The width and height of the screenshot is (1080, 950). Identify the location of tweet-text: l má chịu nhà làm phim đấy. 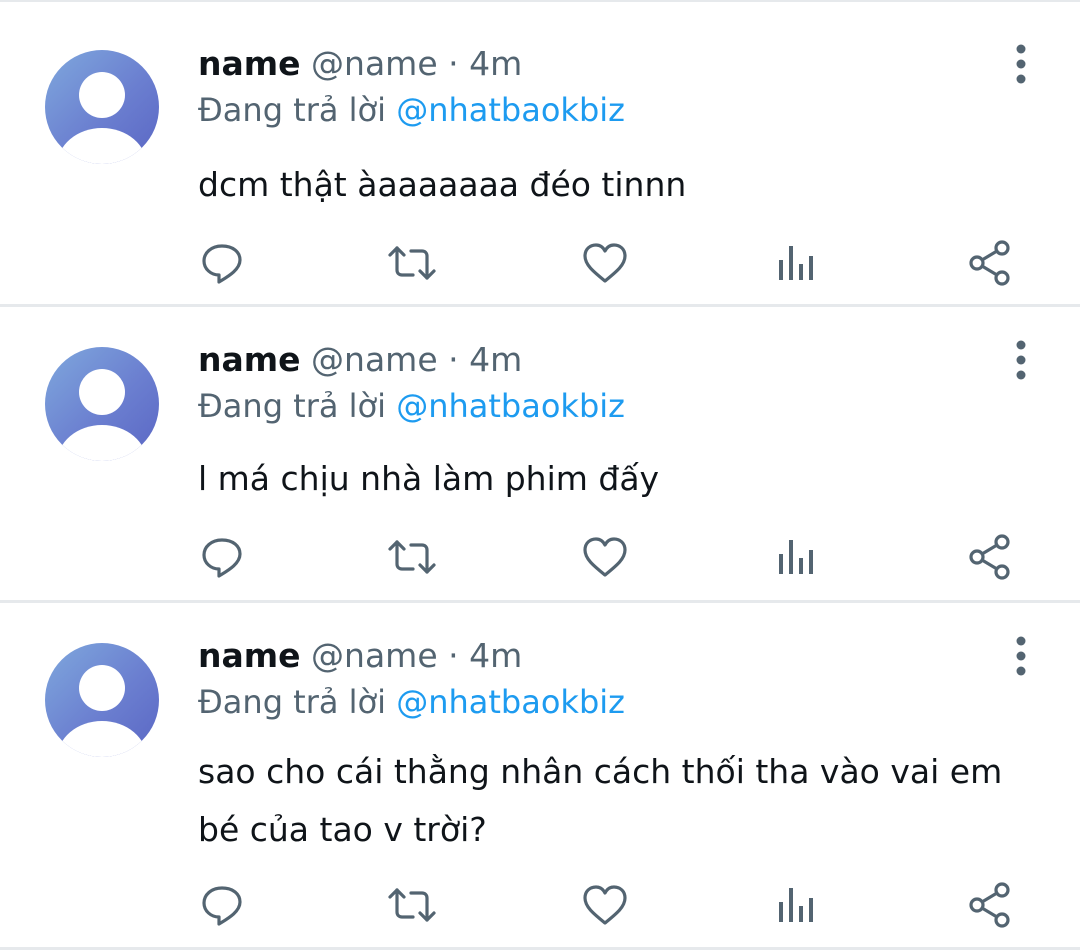
(429, 478).